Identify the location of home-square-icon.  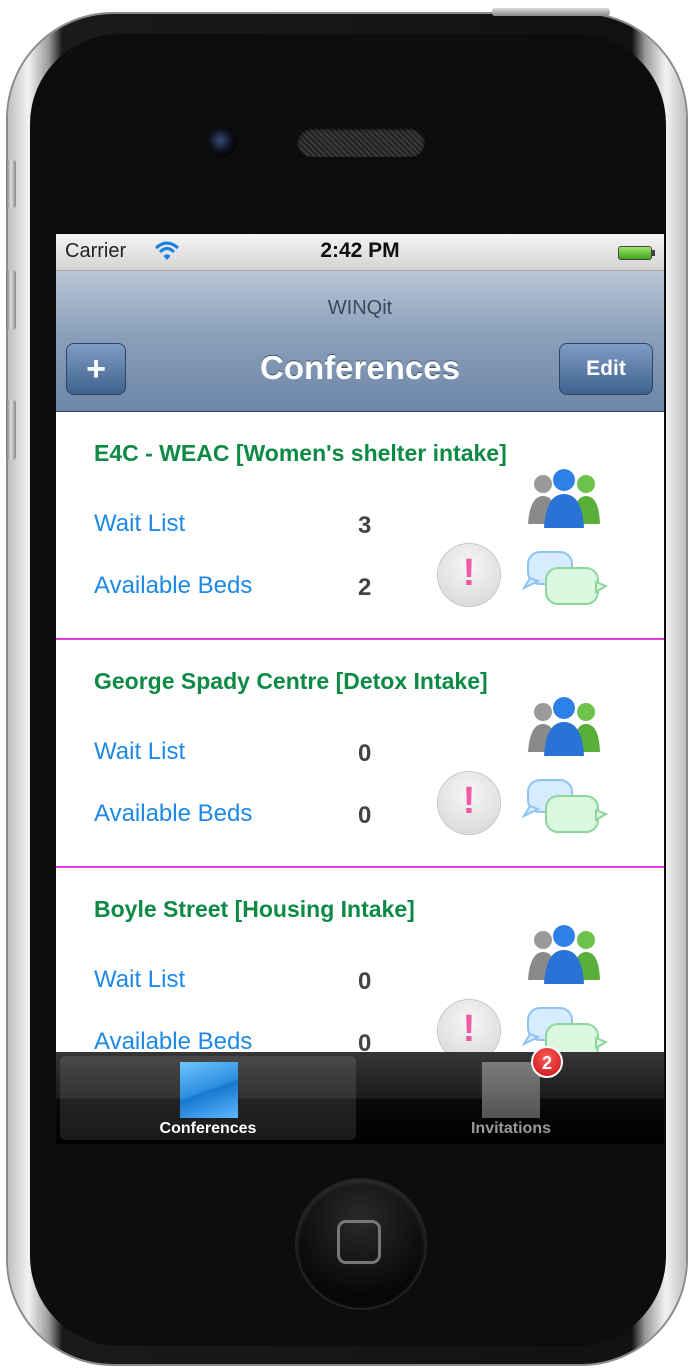
(359, 1242).